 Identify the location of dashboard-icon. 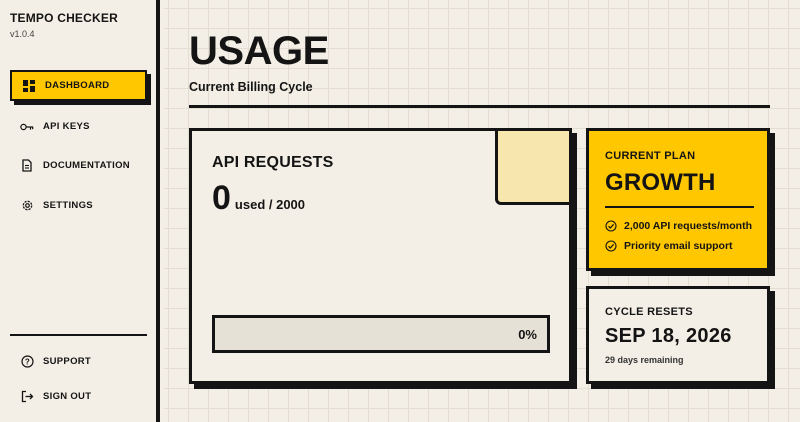
(29, 86).